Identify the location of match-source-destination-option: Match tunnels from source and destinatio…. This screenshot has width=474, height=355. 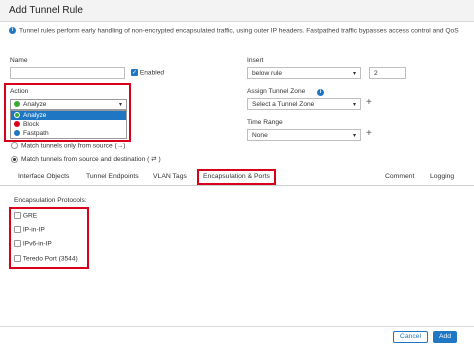
(86, 159).